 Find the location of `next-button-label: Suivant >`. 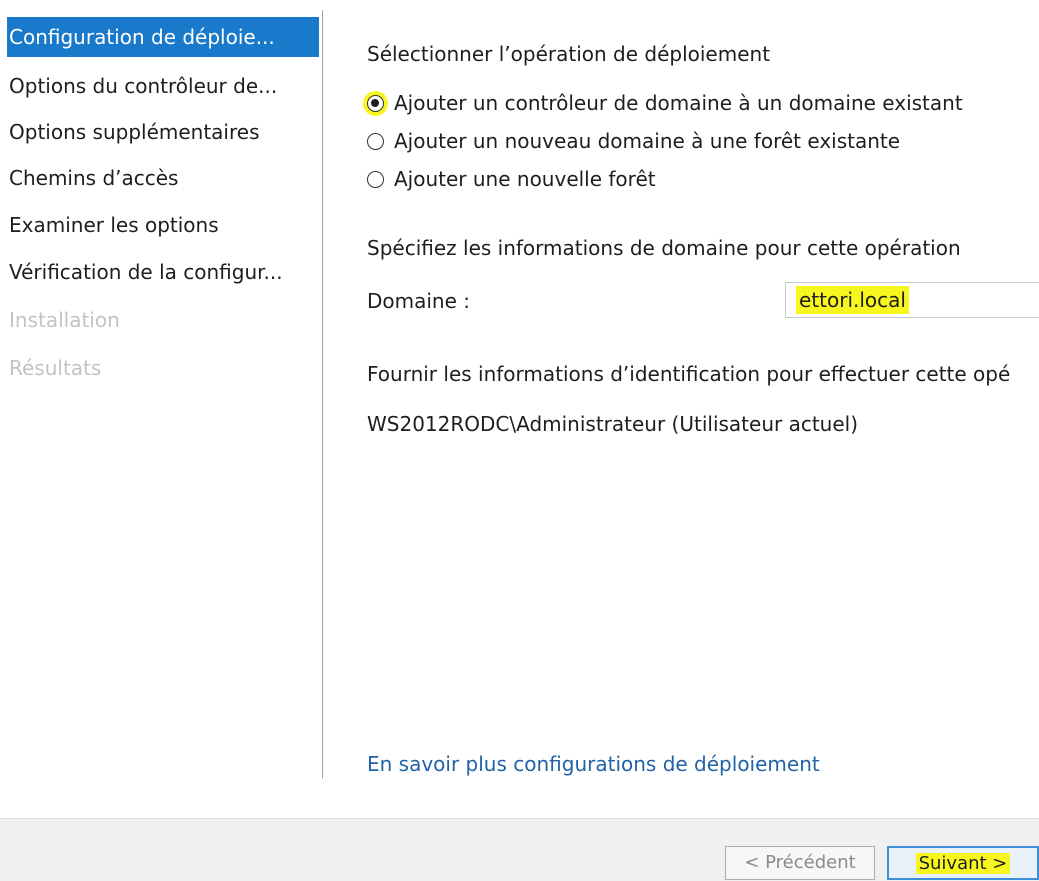

next-button-label: Suivant > is located at coordinates (963, 863).